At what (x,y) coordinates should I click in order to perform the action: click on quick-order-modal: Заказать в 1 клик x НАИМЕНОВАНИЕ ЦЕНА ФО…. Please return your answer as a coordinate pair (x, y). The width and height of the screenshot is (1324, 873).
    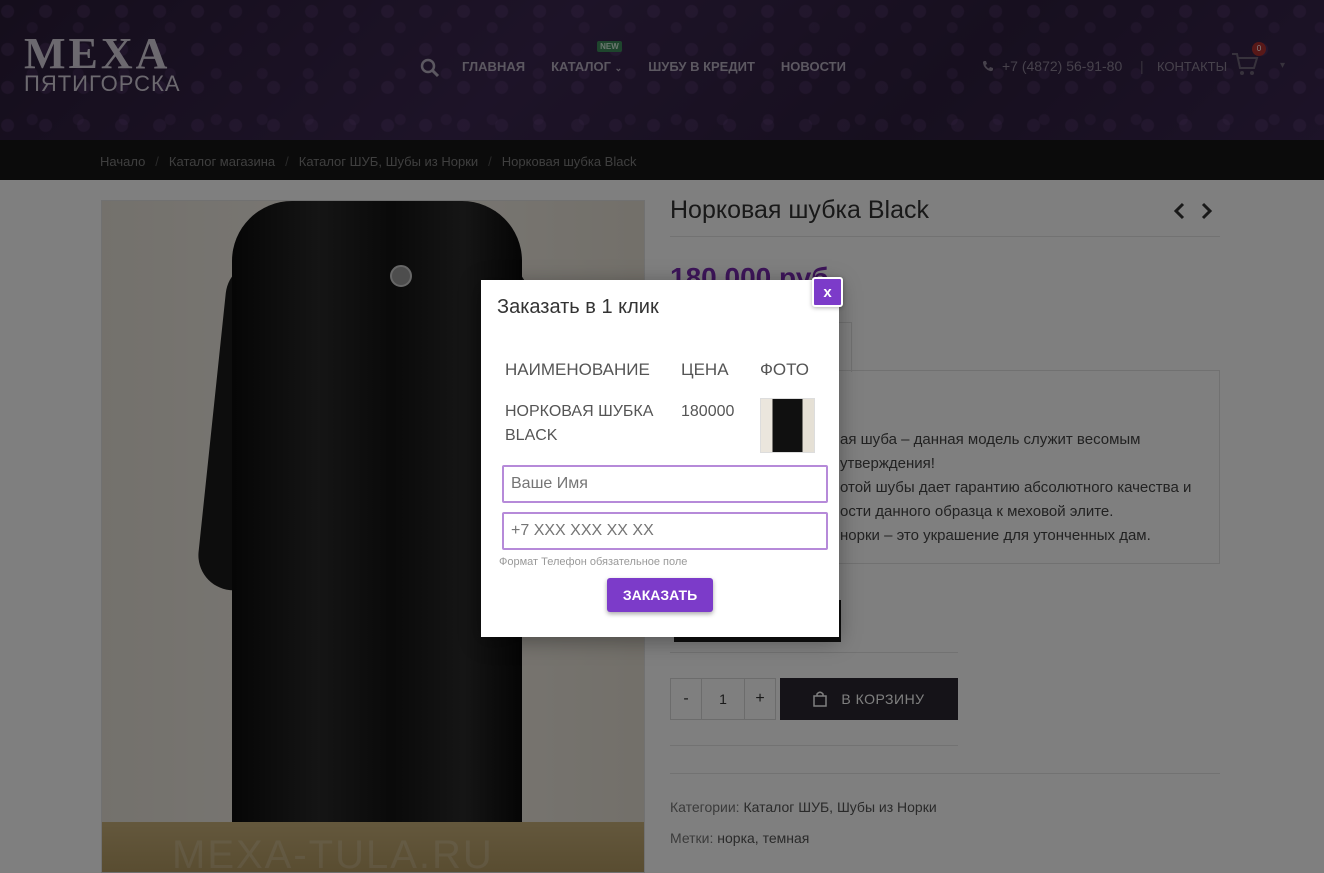
    Looking at the image, I should click on (662, 457).